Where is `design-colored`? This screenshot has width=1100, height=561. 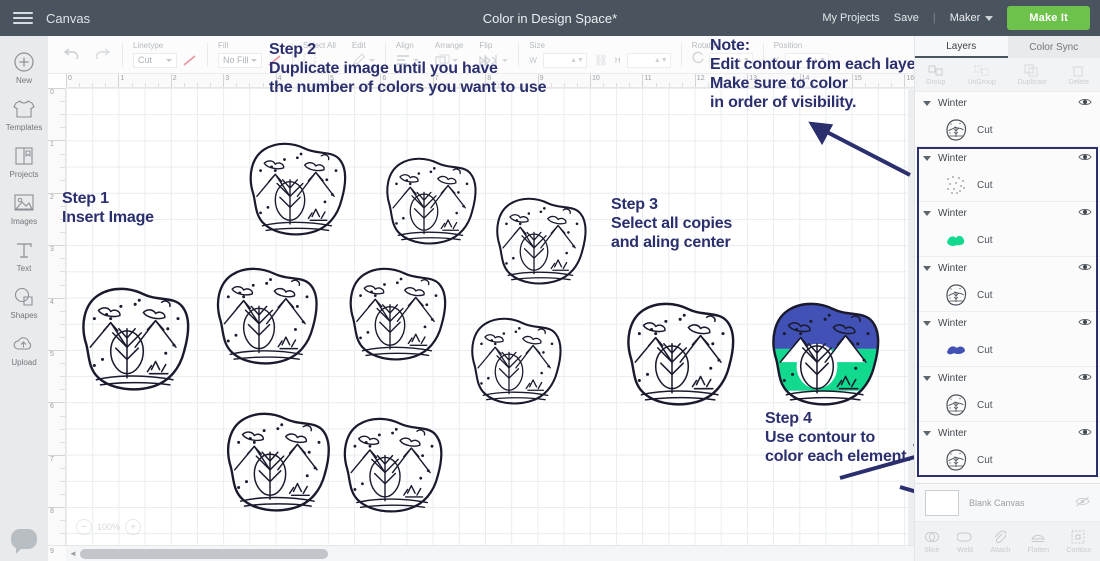
design-colored is located at coordinates (827, 354).